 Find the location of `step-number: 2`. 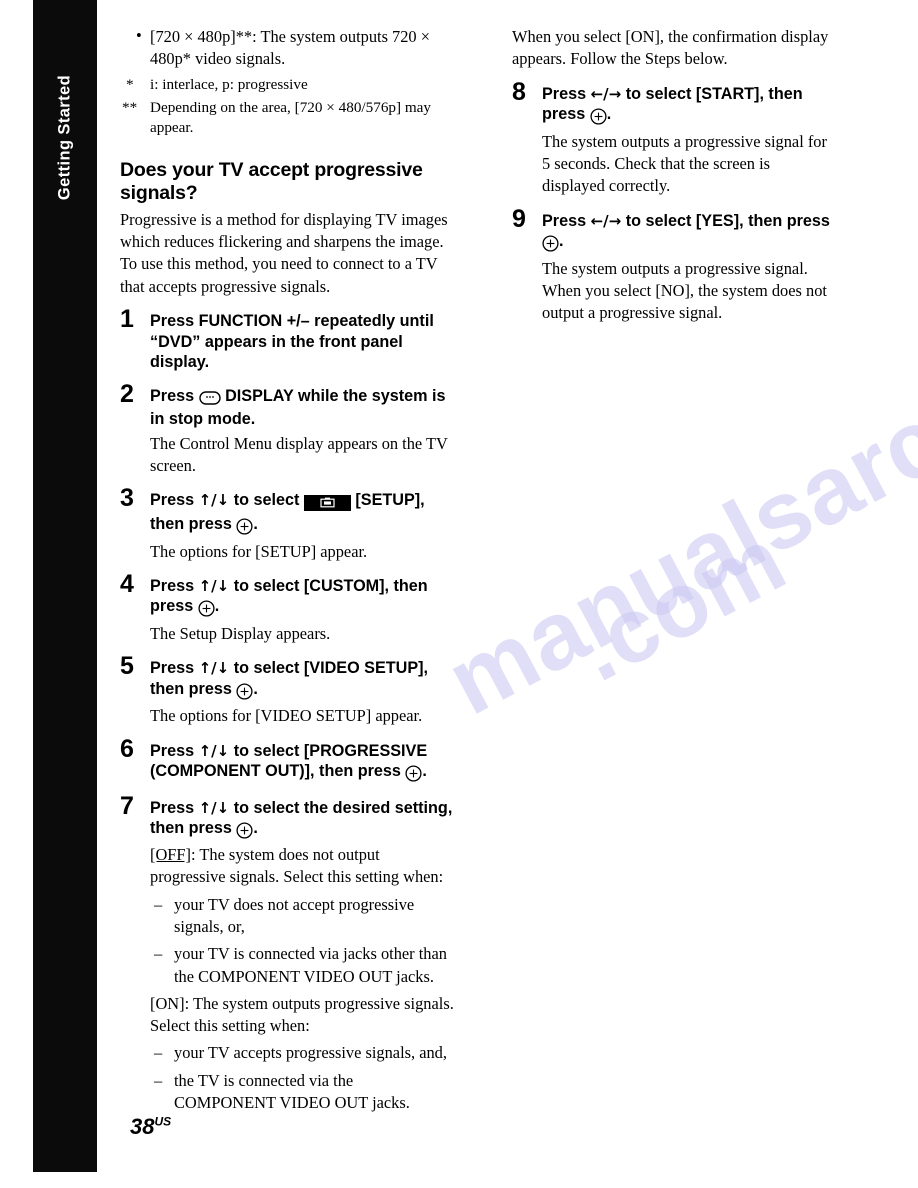

step-number: 2 is located at coordinates (127, 393).